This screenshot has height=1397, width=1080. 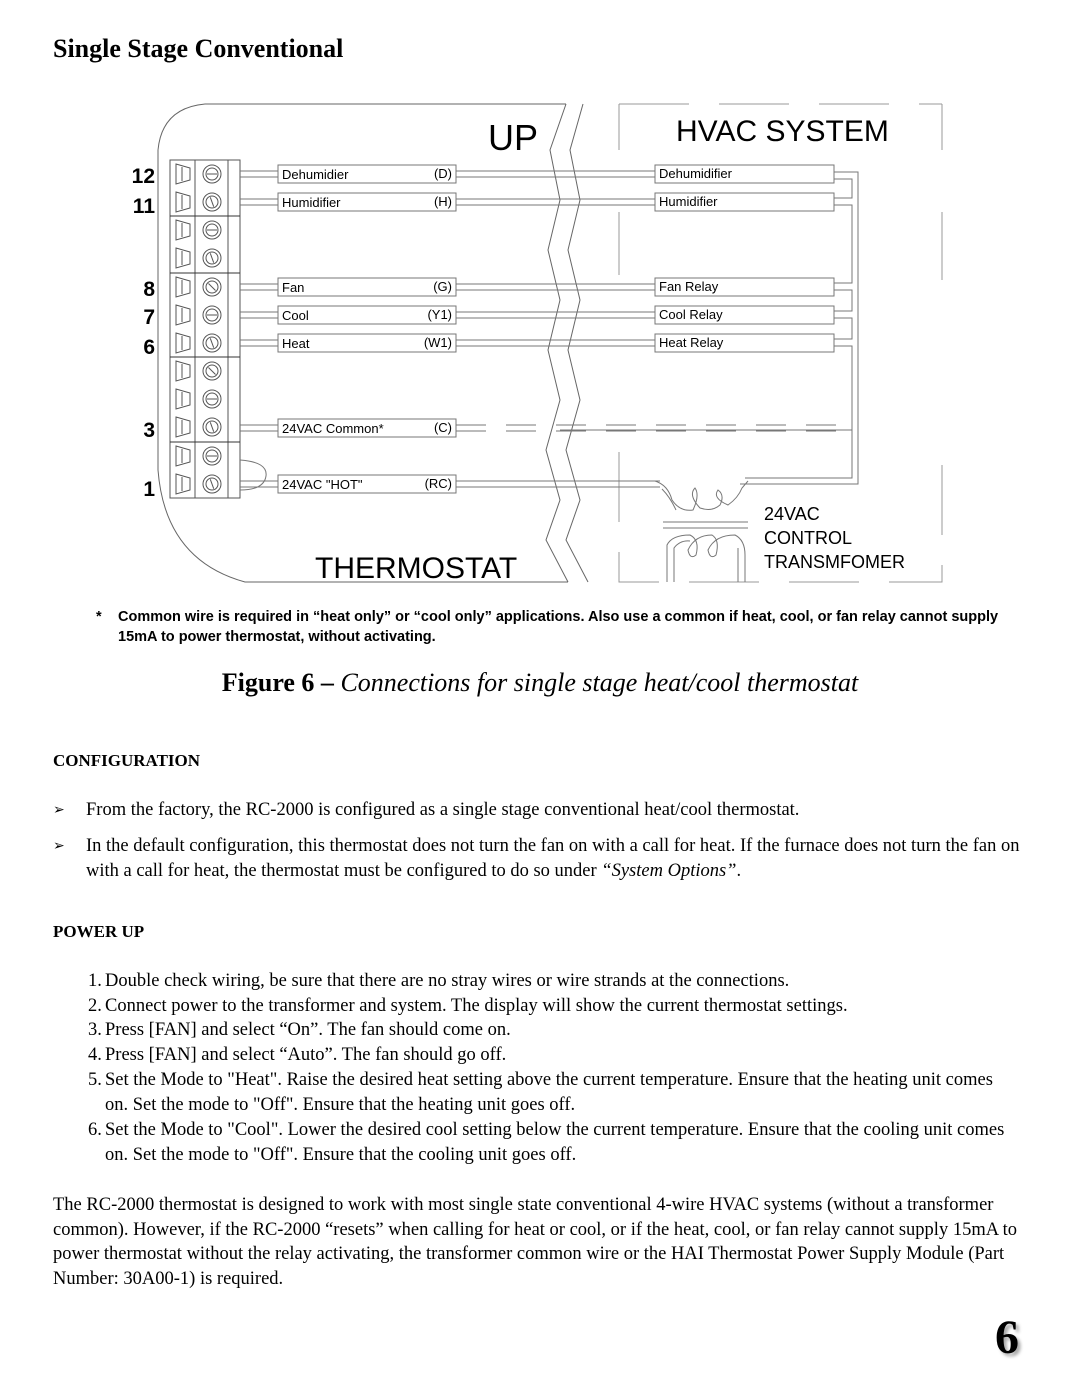 What do you see at coordinates (311, 202) in the screenshot?
I see `thermostat-wire-label: Humidifier` at bounding box center [311, 202].